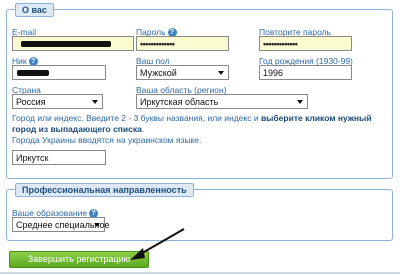 The image size is (400, 275). Describe the element at coordinates (79, 259) in the screenshot. I see `submit-registration-button: Завершить регистрацию` at that location.